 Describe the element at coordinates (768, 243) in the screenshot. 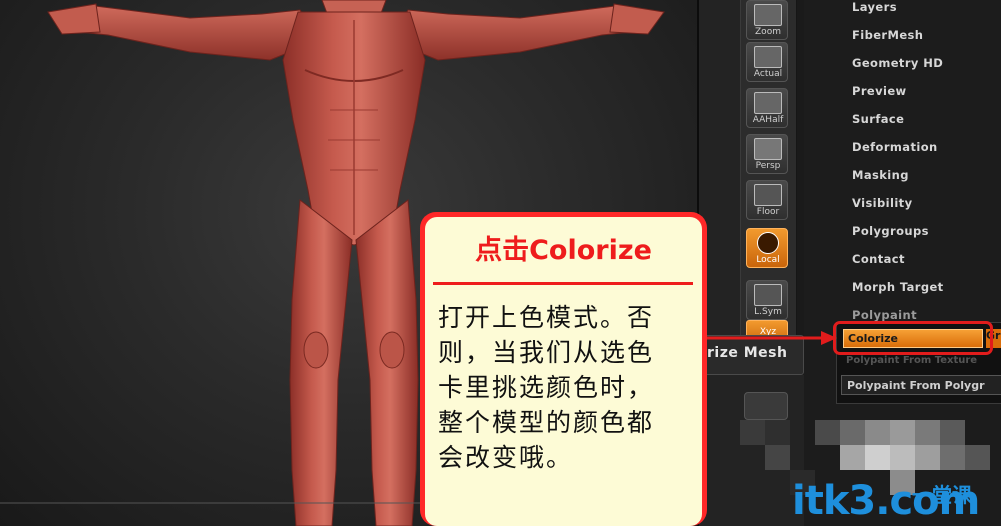

I see `local-rotate-icon` at that location.